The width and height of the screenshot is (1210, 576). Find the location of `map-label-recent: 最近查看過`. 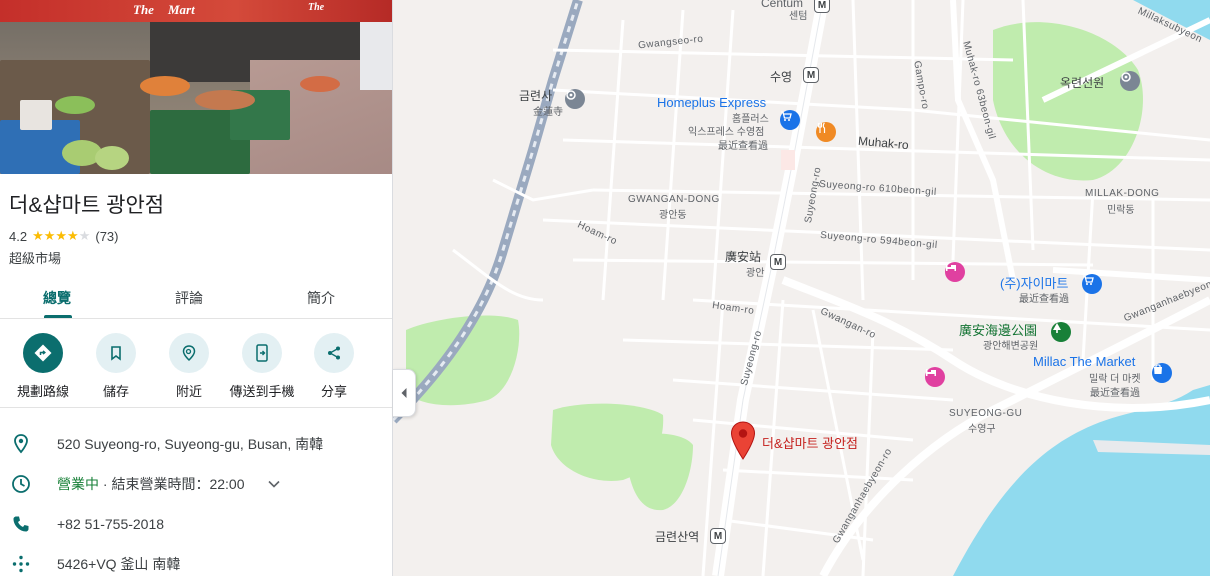

map-label-recent: 最近查看過 is located at coordinates (743, 146).